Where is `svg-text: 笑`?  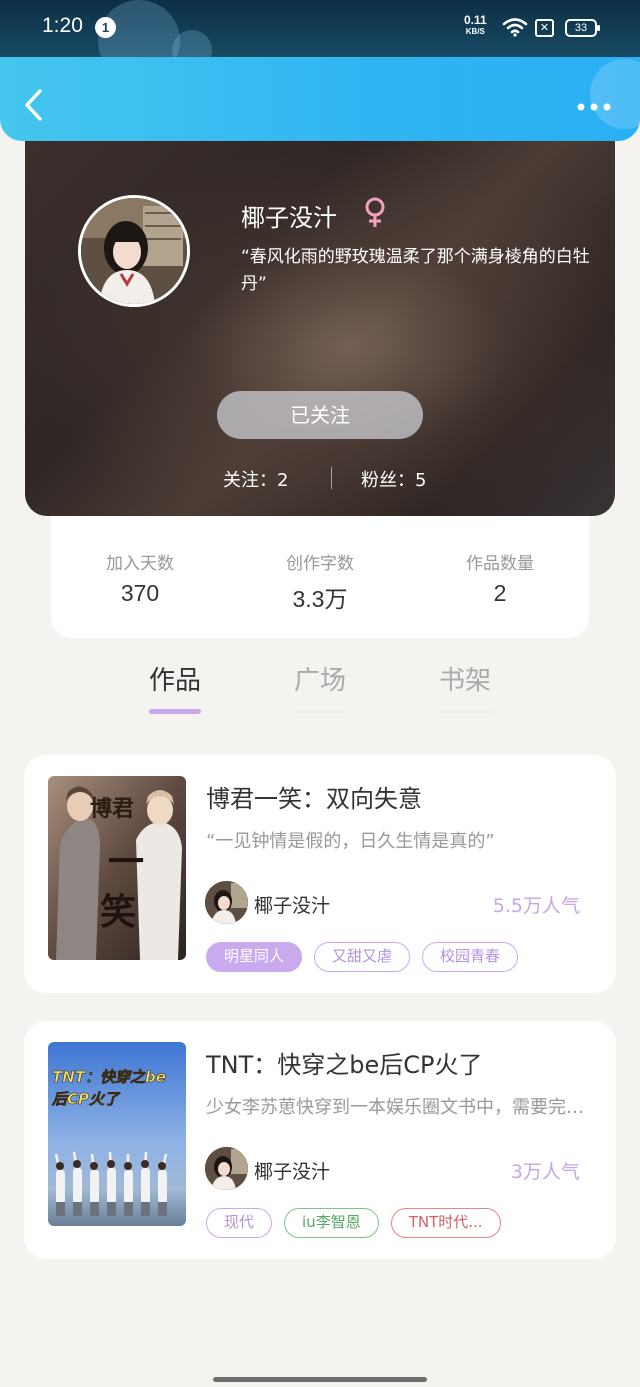 svg-text: 笑 is located at coordinates (118, 912).